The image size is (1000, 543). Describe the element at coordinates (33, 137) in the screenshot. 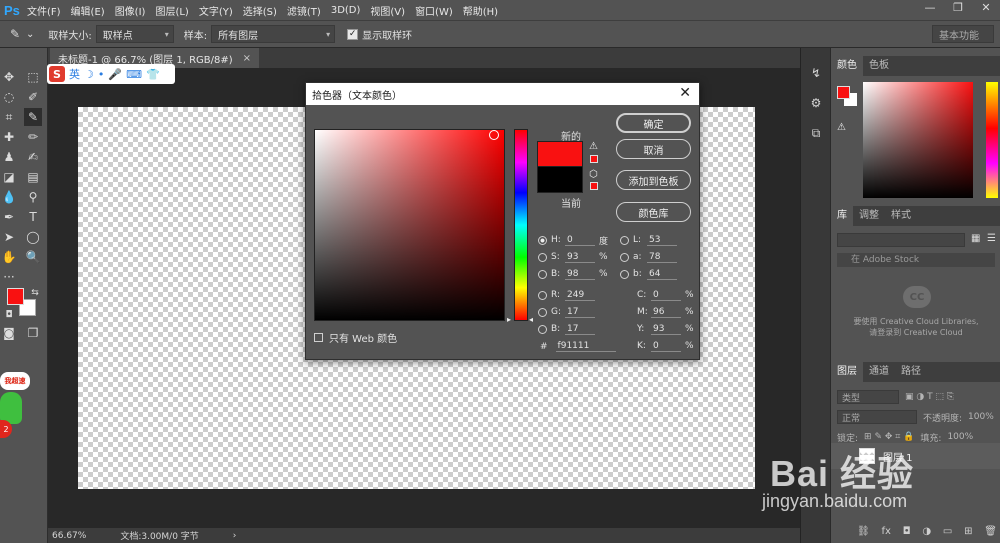

I see `brush-tool-icon: ✏` at that location.